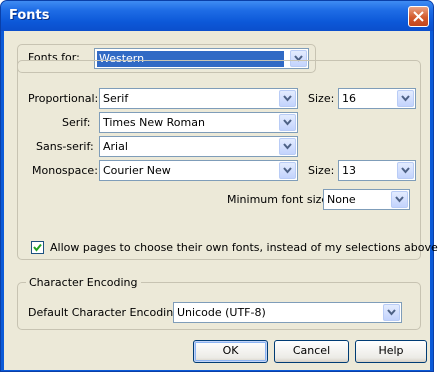 The height and width of the screenshot is (377, 440). Describe the element at coordinates (137, 170) in the screenshot. I see `monospace-value: Courier New` at that location.